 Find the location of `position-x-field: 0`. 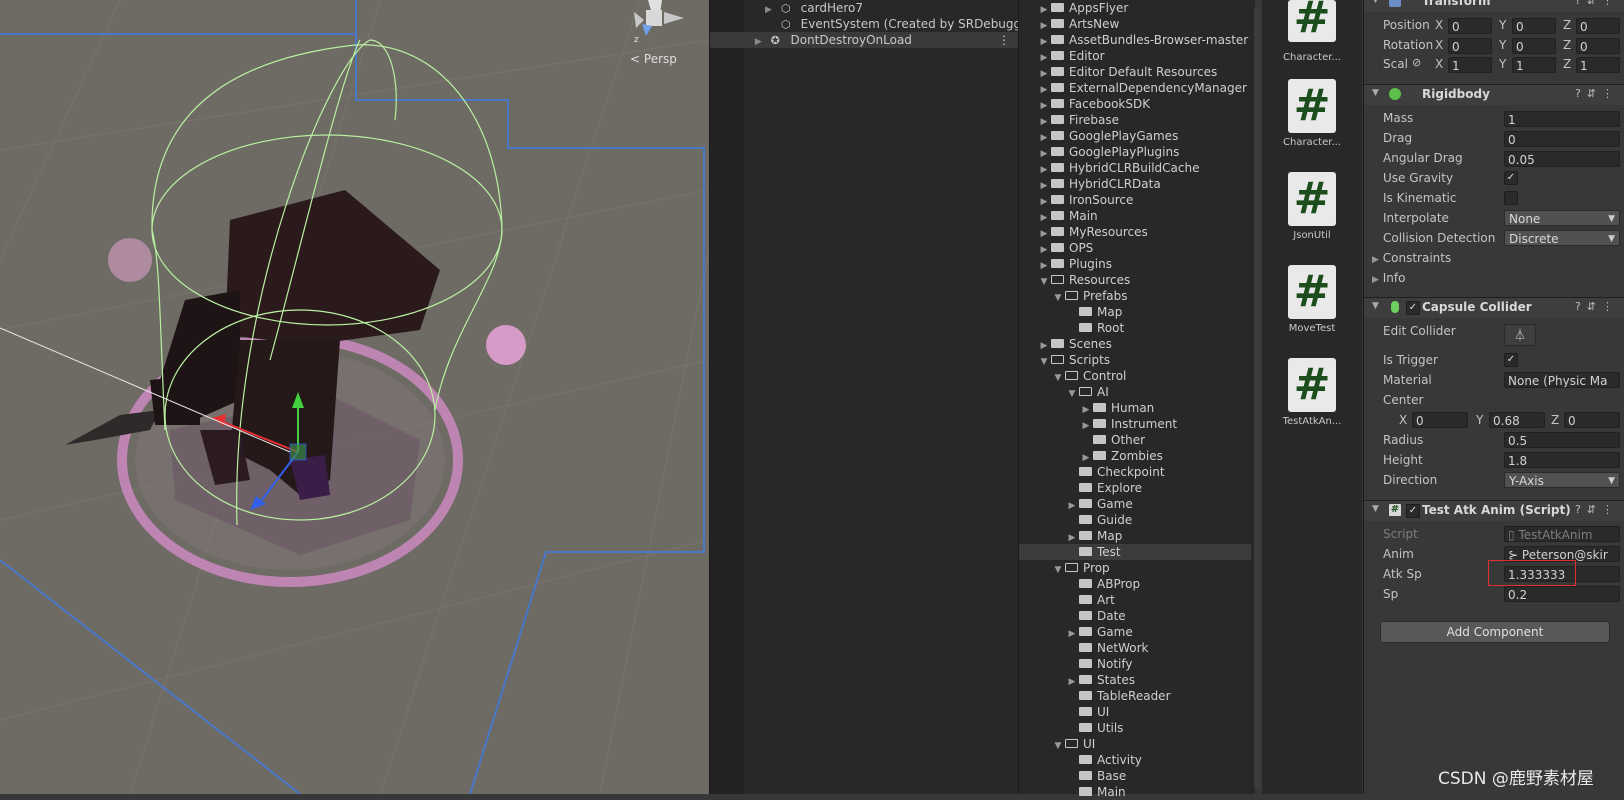

position-x-field: 0 is located at coordinates (1470, 26).